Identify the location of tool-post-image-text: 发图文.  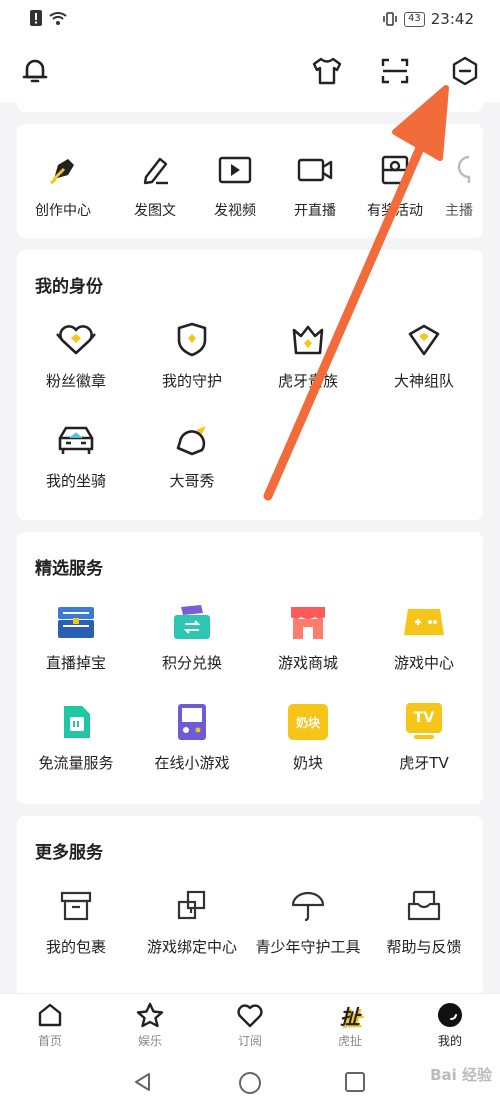
(155, 185).